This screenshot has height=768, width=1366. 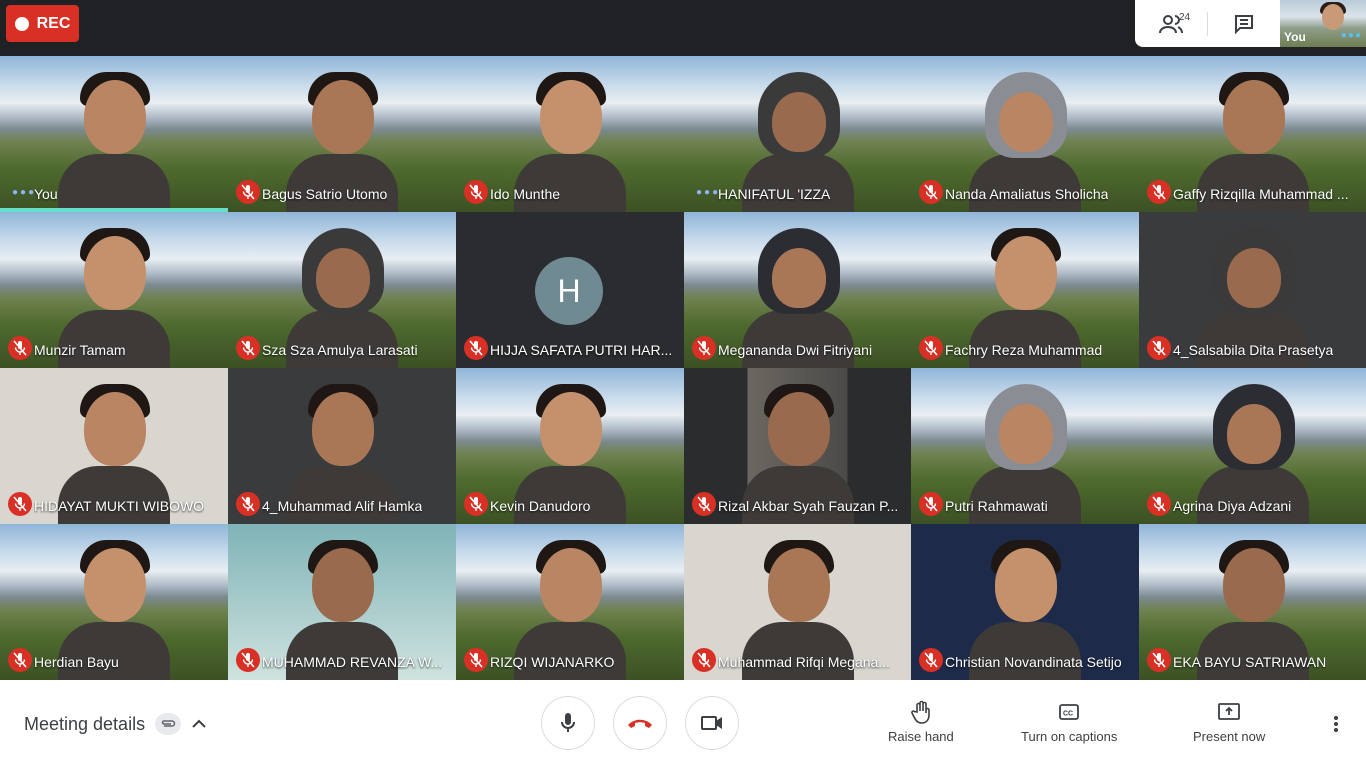 What do you see at coordinates (119, 506) in the screenshot?
I see `participant-name: HIDAYAT MUKTI WIBOWO` at bounding box center [119, 506].